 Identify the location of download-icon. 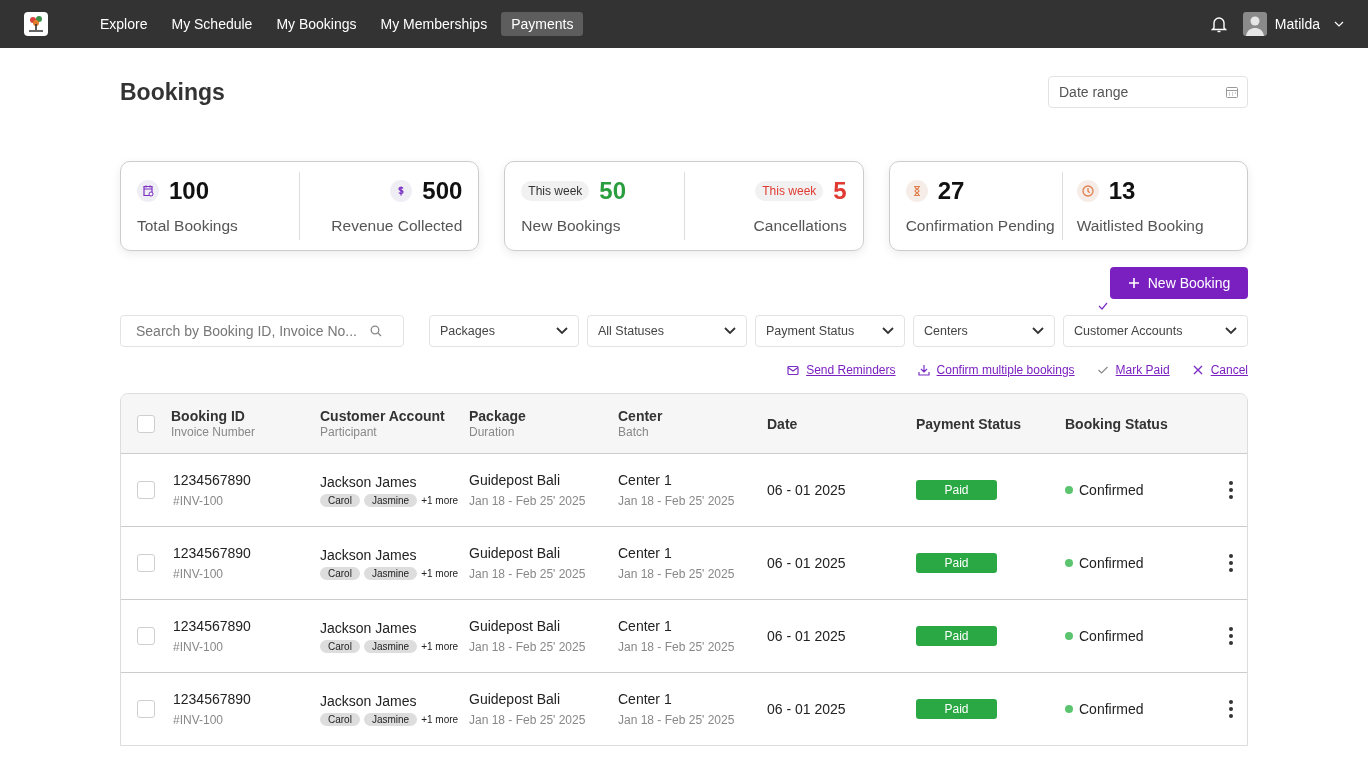
(923, 370).